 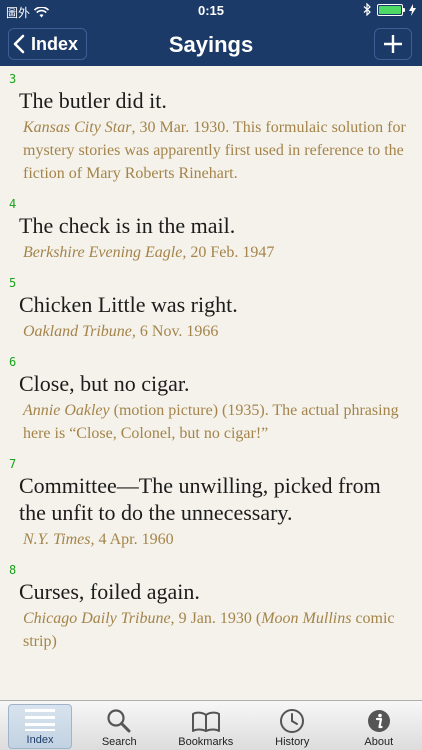 I want to click on entry-title: The check is in the mail., so click(x=127, y=225).